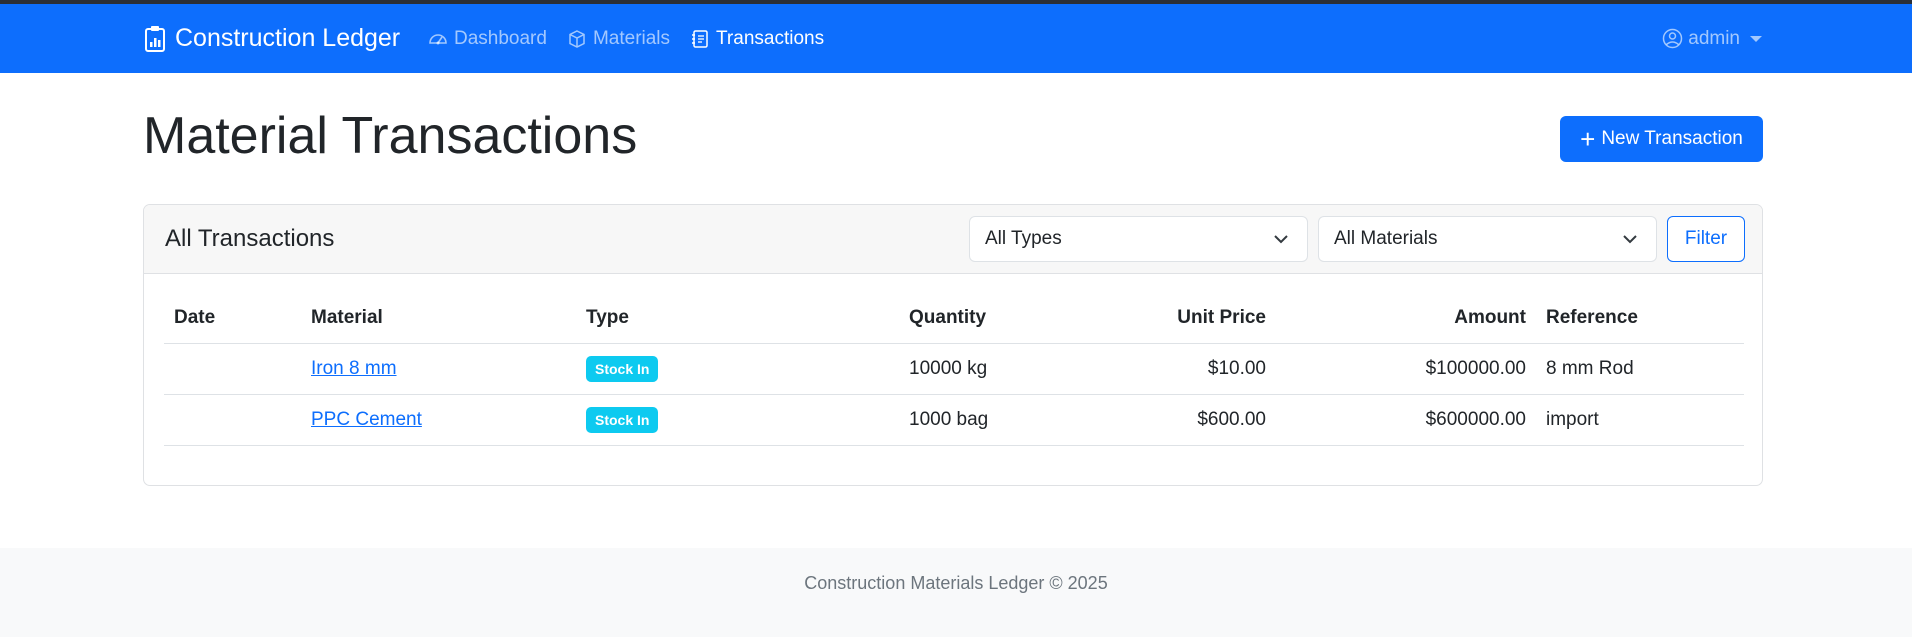 This screenshot has width=1912, height=637. What do you see at coordinates (770, 38) in the screenshot?
I see `nav-transactions-label: Transactions` at bounding box center [770, 38].